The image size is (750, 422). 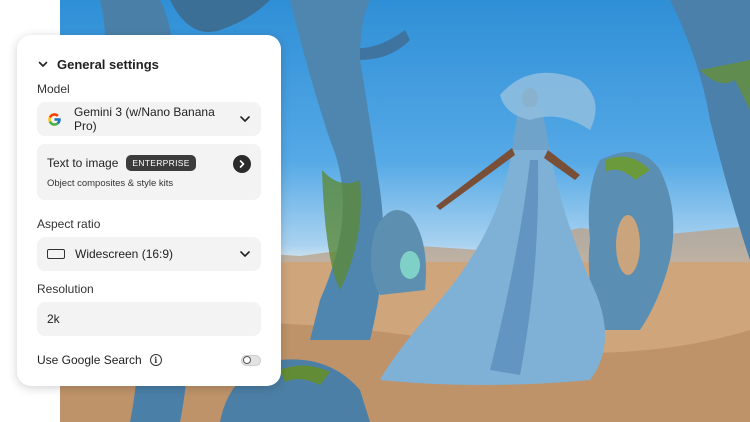 What do you see at coordinates (65, 289) in the screenshot?
I see `resolution-label: Resolution` at bounding box center [65, 289].